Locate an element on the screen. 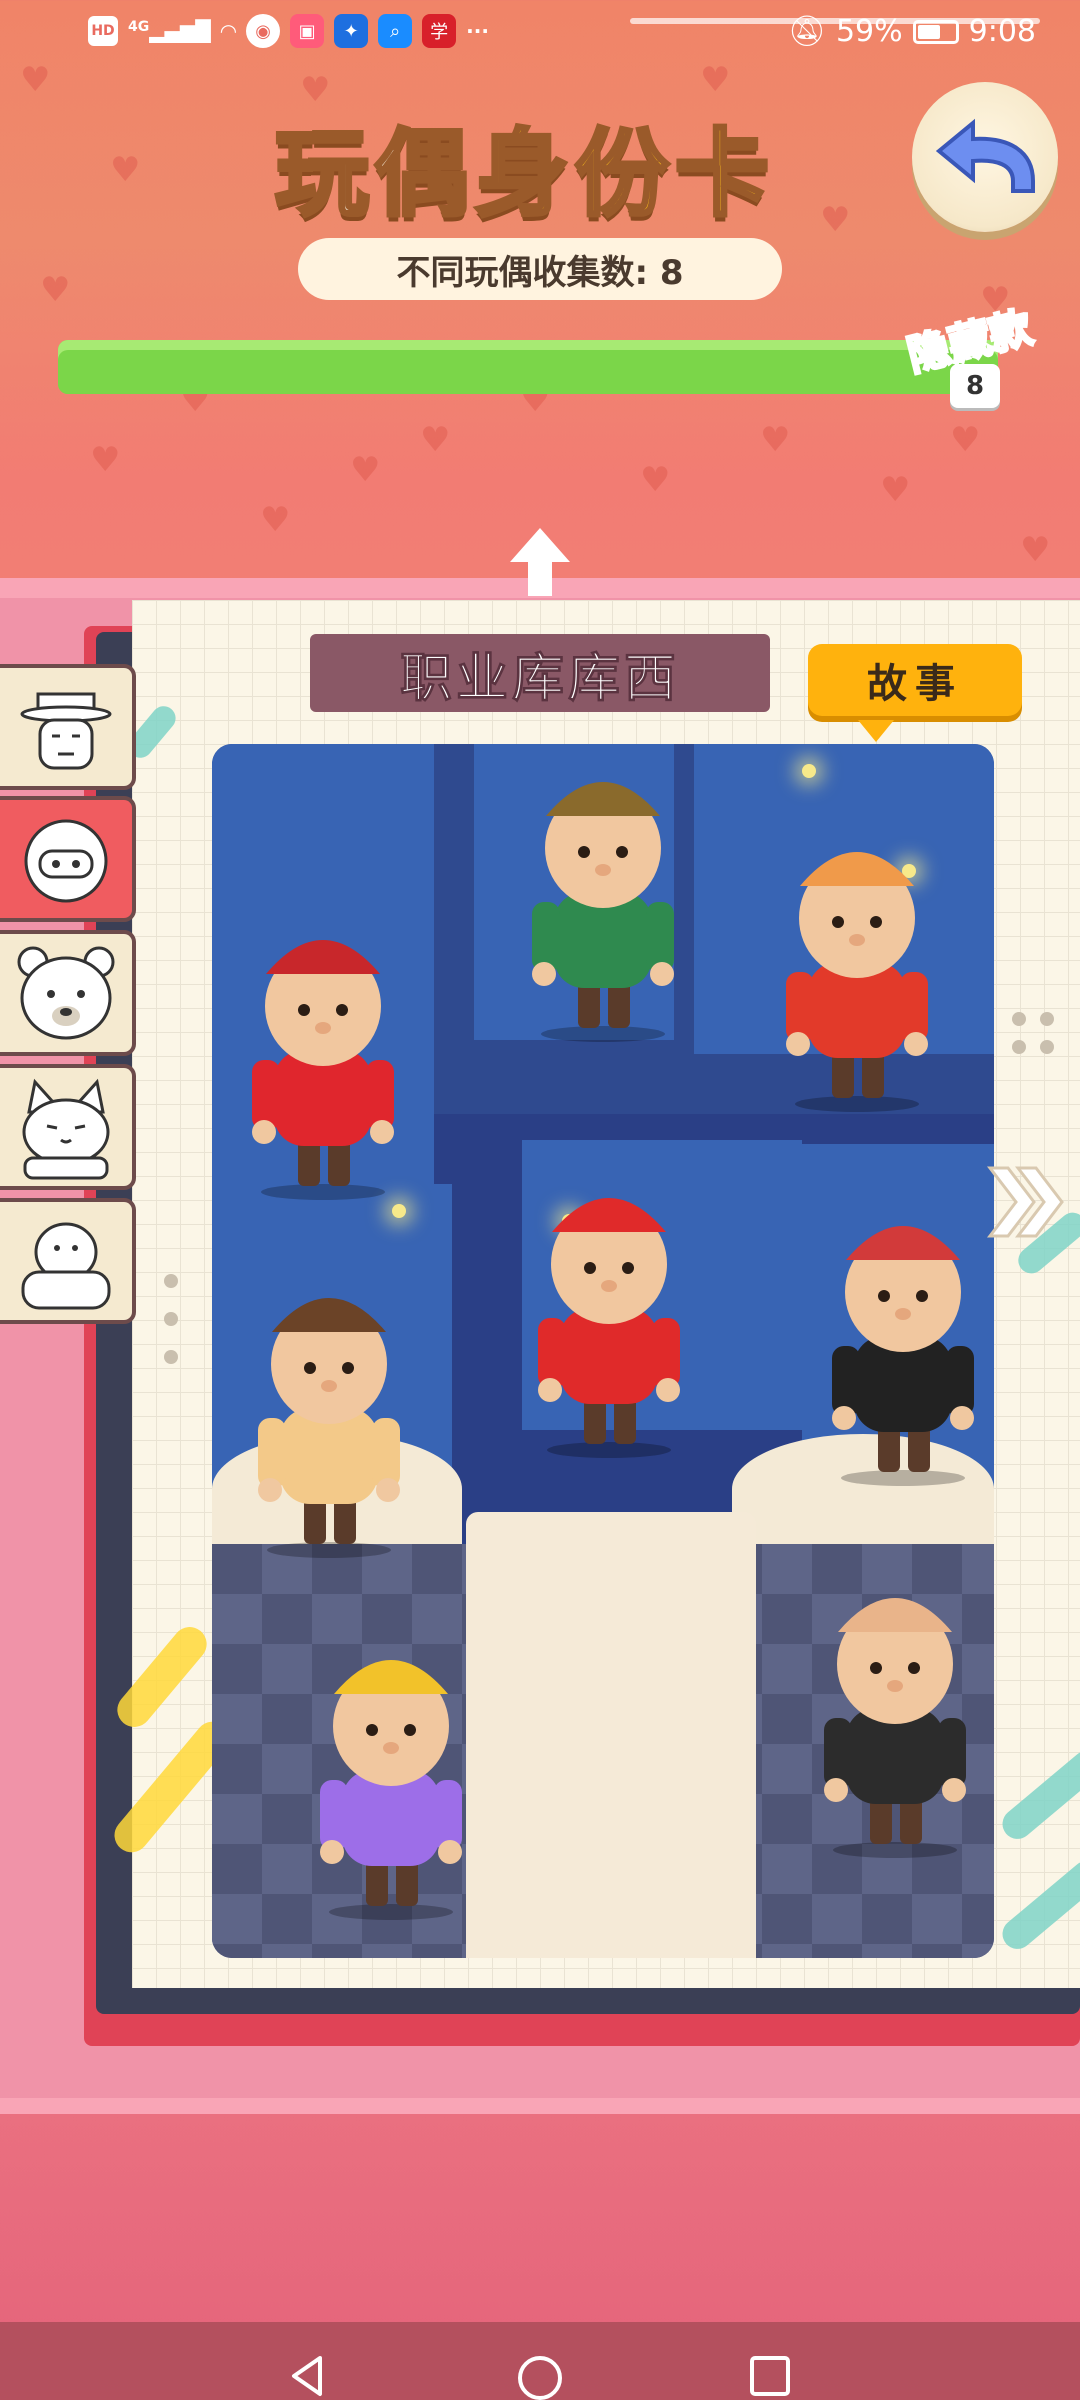 The image size is (1080, 2400). collect-count-label: 不同玩偶收集数: 8 is located at coordinates (540, 269).